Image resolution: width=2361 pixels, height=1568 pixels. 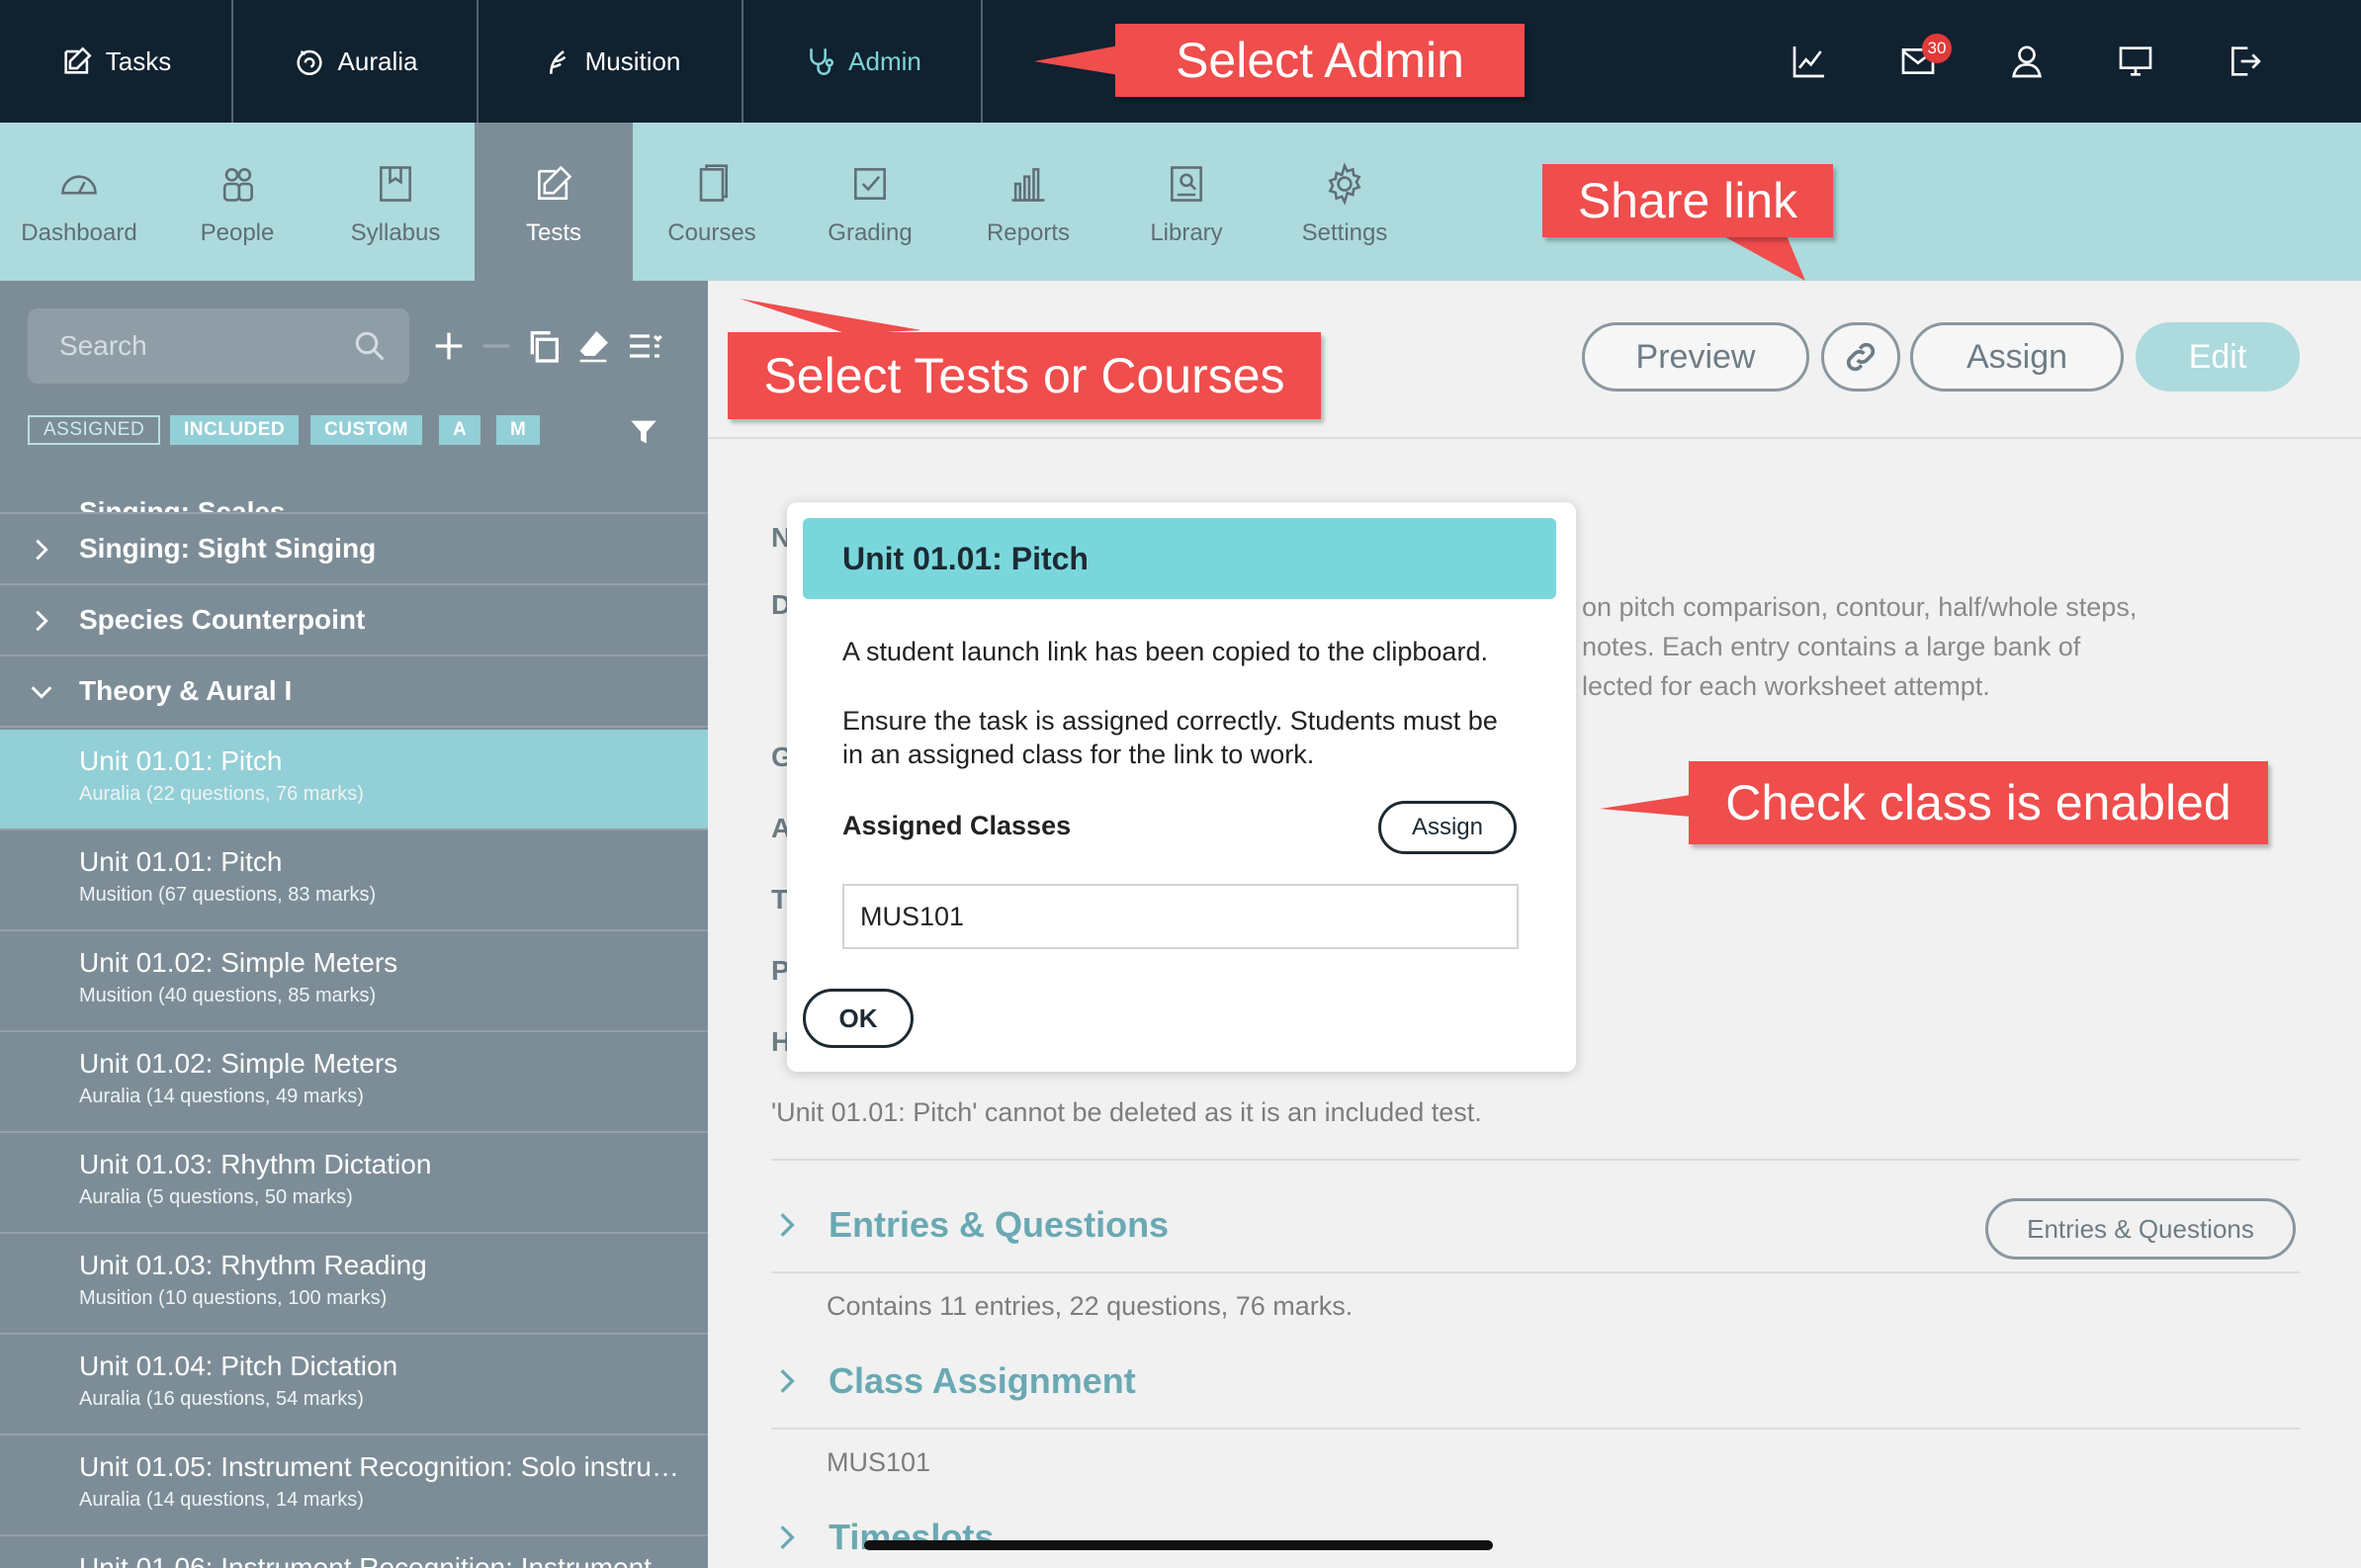 What do you see at coordinates (553, 233) in the screenshot?
I see `nav-label: Tests` at bounding box center [553, 233].